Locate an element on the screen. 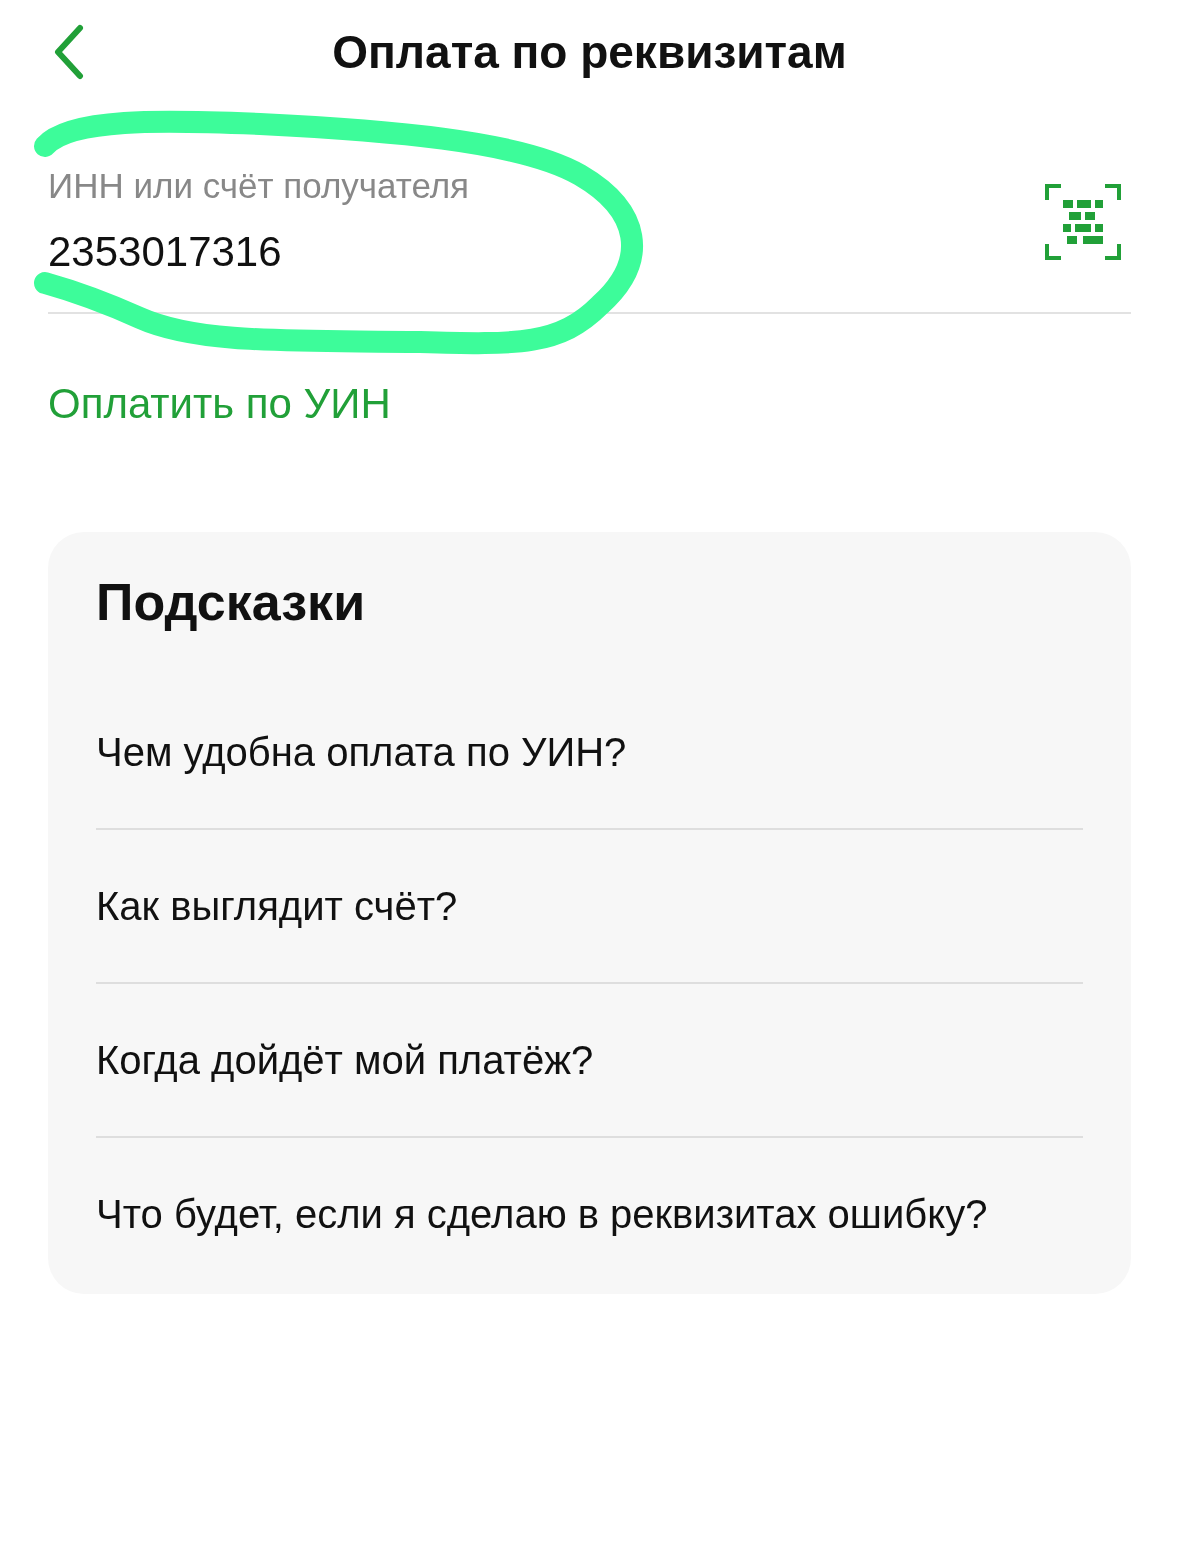 This screenshot has width=1179, height=1552. hint-item: Когда дойдёт мой платёж? is located at coordinates (589, 1061).